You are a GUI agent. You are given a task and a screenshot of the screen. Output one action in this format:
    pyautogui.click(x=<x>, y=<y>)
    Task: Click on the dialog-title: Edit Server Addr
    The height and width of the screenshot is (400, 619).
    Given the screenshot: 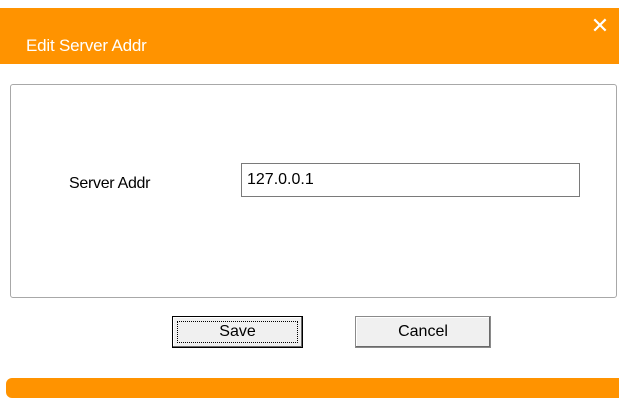 What is the action you would take?
    pyautogui.click(x=86, y=45)
    